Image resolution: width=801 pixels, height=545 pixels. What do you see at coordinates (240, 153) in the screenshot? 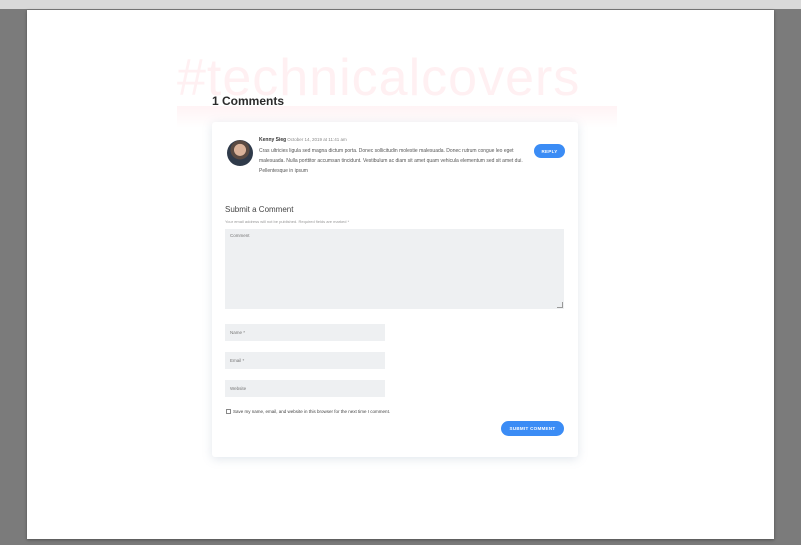
I see `avatar` at bounding box center [240, 153].